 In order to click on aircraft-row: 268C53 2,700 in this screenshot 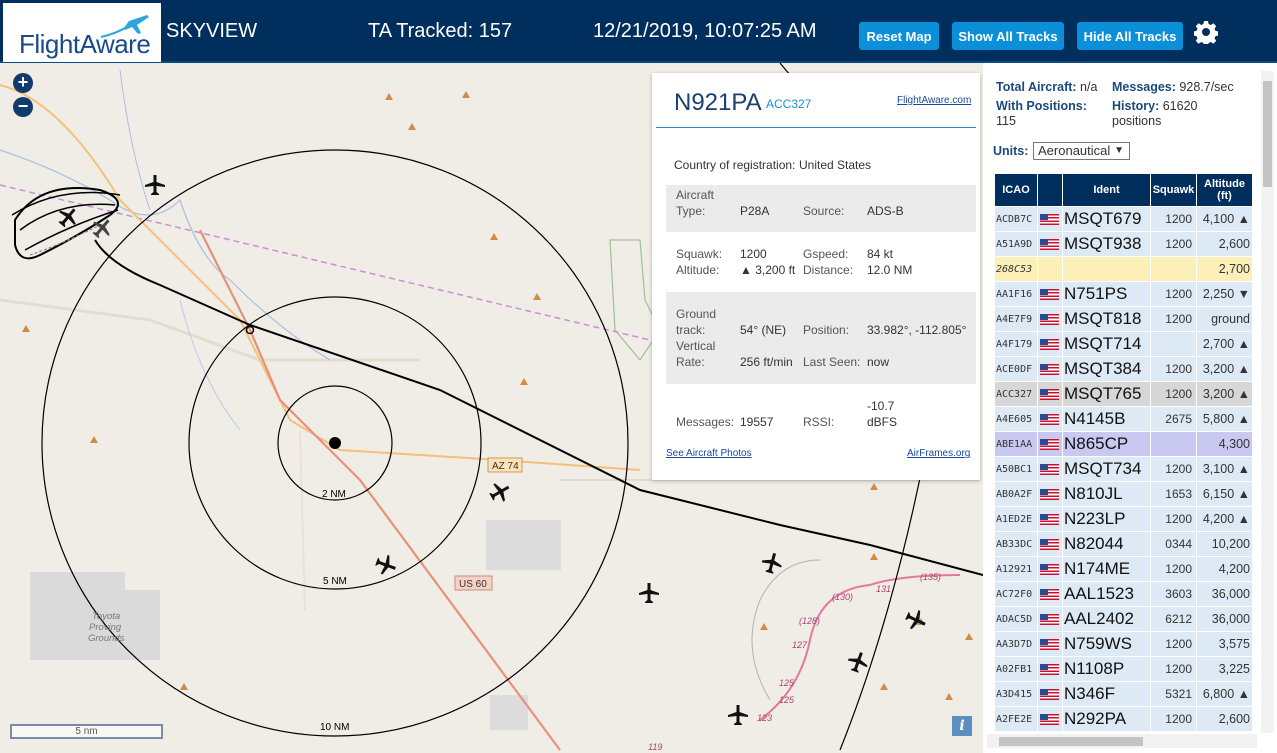, I will do `click(1123, 269)`.